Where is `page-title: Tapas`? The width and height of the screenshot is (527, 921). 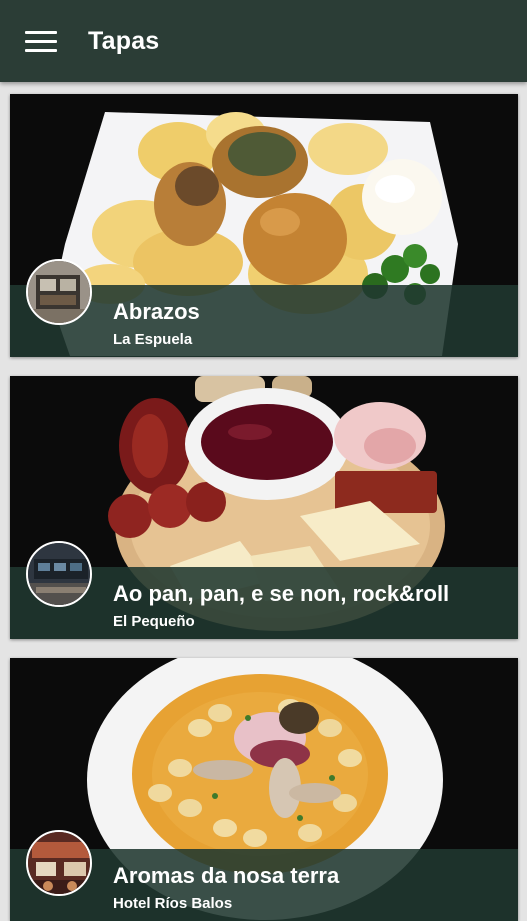 page-title: Tapas is located at coordinates (124, 40).